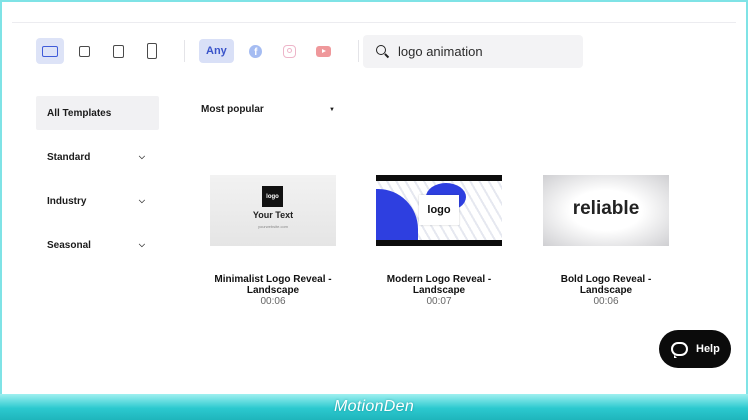 The width and height of the screenshot is (748, 420). What do you see at coordinates (79, 113) in the screenshot?
I see `sidebar-item-label: All Templates` at bounding box center [79, 113].